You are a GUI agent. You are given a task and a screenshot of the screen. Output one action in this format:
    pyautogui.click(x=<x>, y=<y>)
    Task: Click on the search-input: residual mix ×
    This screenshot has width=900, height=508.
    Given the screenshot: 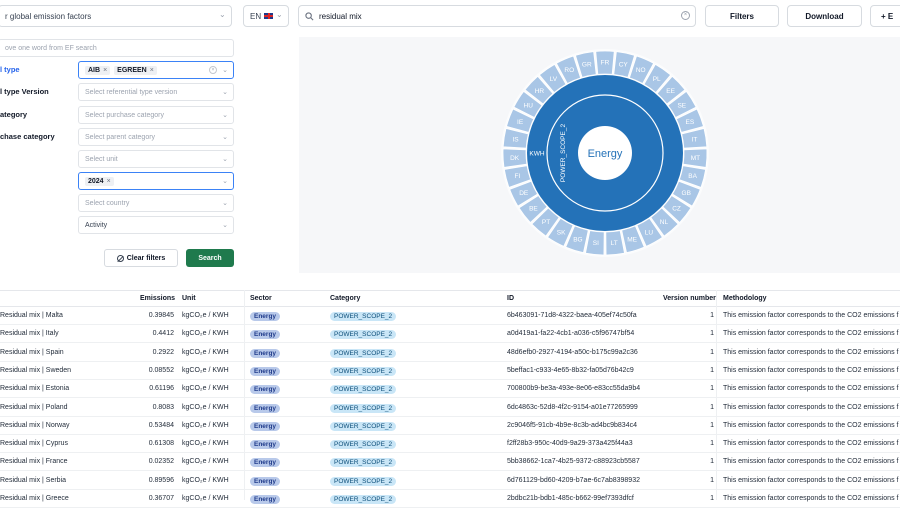 What is the action you would take?
    pyautogui.click(x=497, y=16)
    